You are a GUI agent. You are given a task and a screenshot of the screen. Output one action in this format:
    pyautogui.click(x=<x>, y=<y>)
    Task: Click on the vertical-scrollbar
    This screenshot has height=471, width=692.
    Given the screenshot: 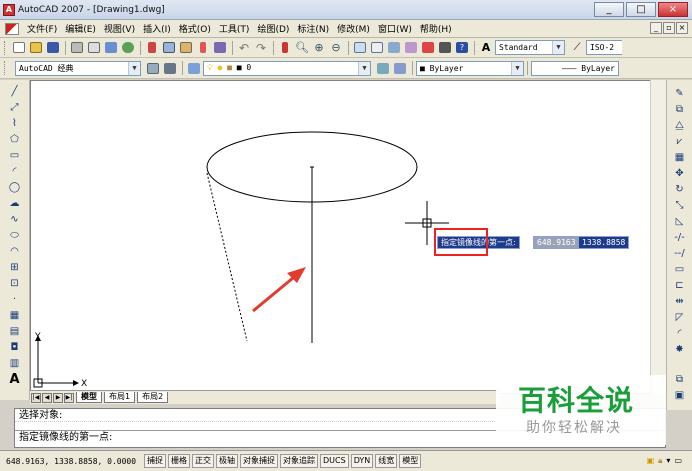 What is the action you would take?
    pyautogui.click(x=658, y=237)
    